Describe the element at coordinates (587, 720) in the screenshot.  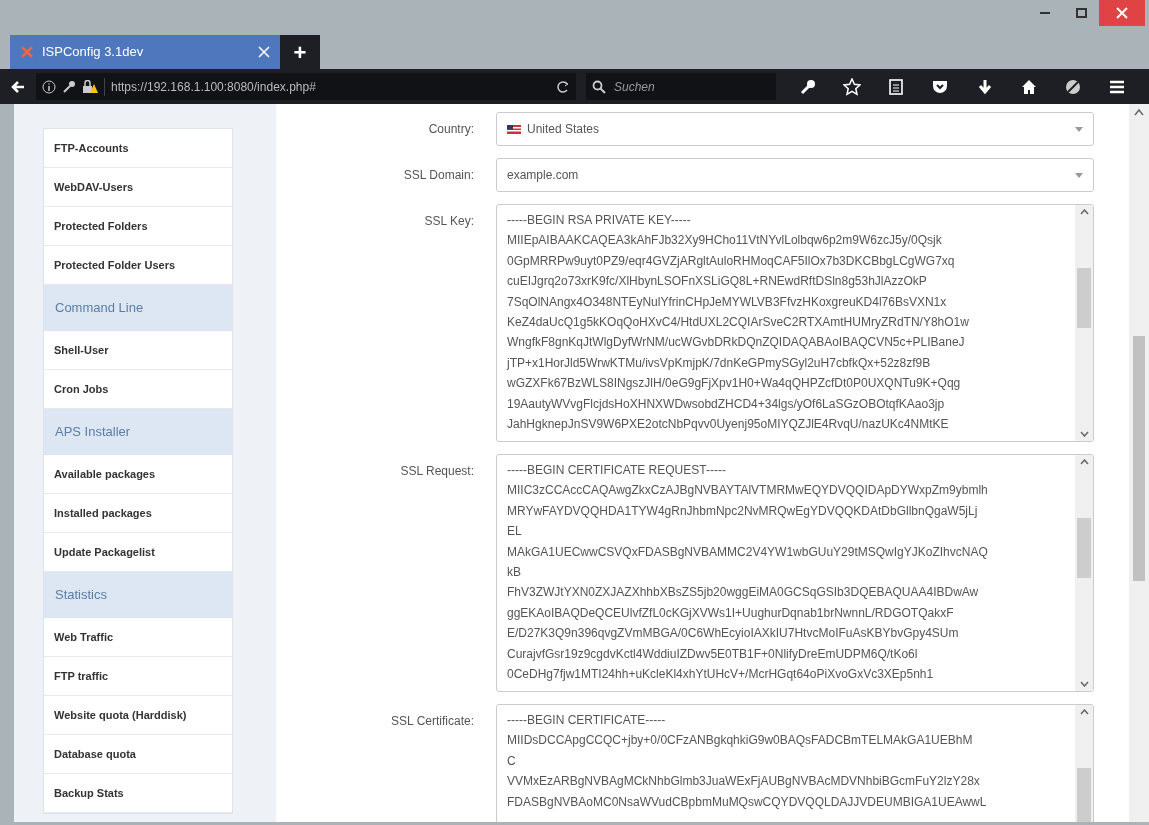
I see `text-line: -----BEGIN CERTIFICATE-----` at that location.